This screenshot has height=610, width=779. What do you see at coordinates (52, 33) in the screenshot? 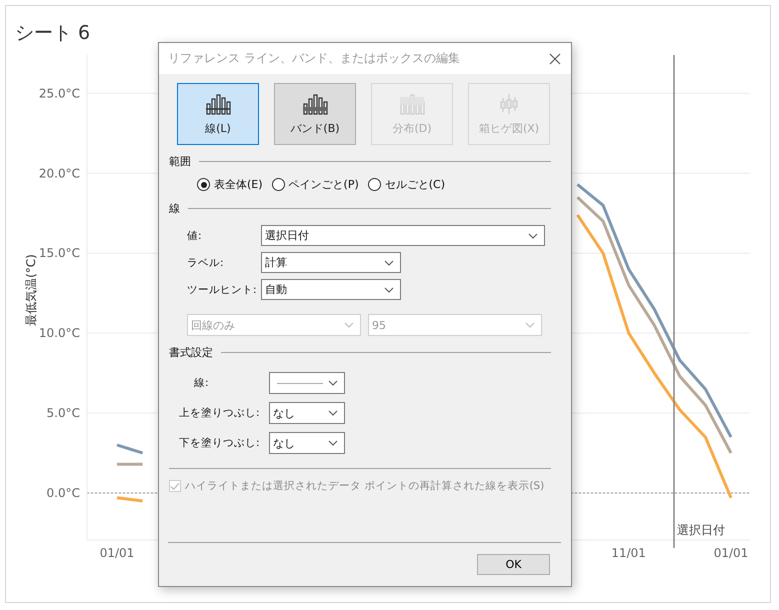
I see `sheet-title: シート 6` at bounding box center [52, 33].